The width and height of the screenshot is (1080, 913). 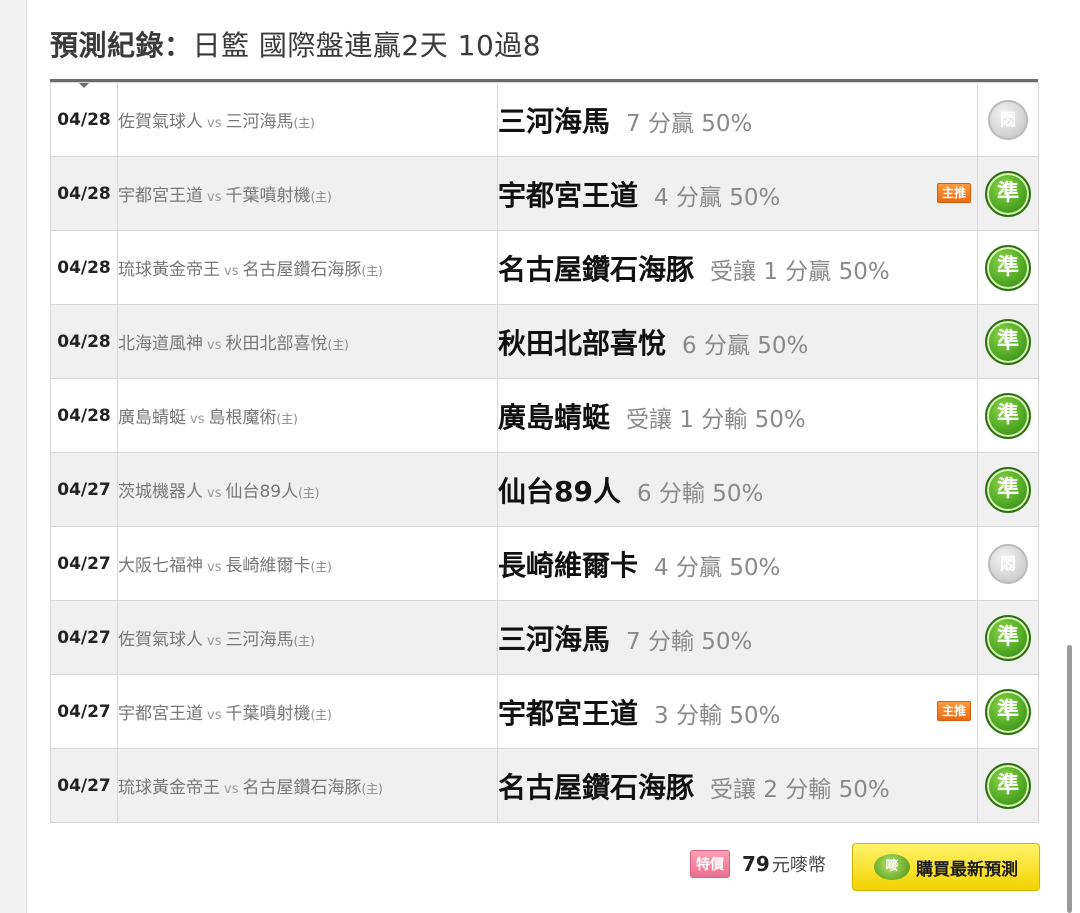 I want to click on pick-detail: 受讓 2 分輸 50%, so click(x=800, y=789).